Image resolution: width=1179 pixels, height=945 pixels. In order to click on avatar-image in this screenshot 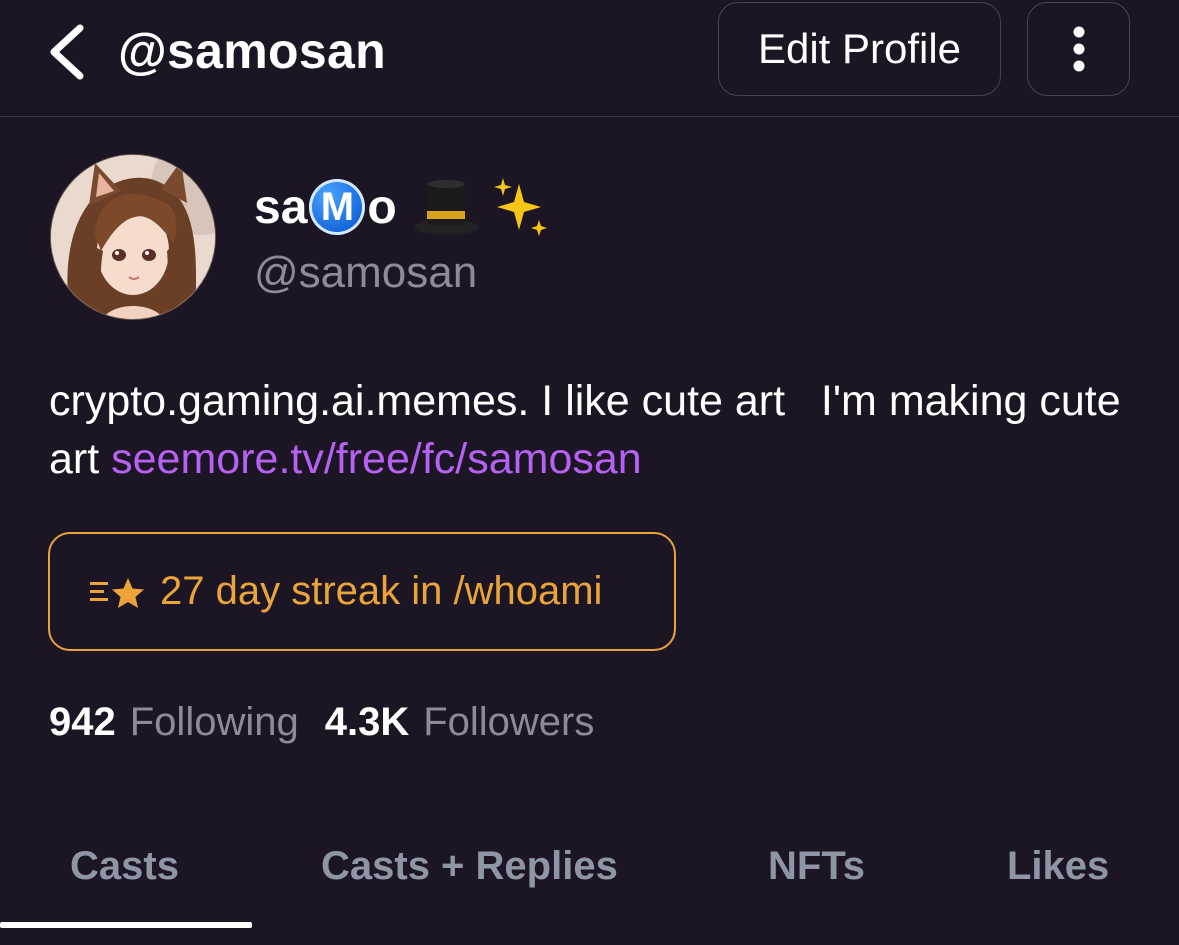, I will do `click(133, 237)`.